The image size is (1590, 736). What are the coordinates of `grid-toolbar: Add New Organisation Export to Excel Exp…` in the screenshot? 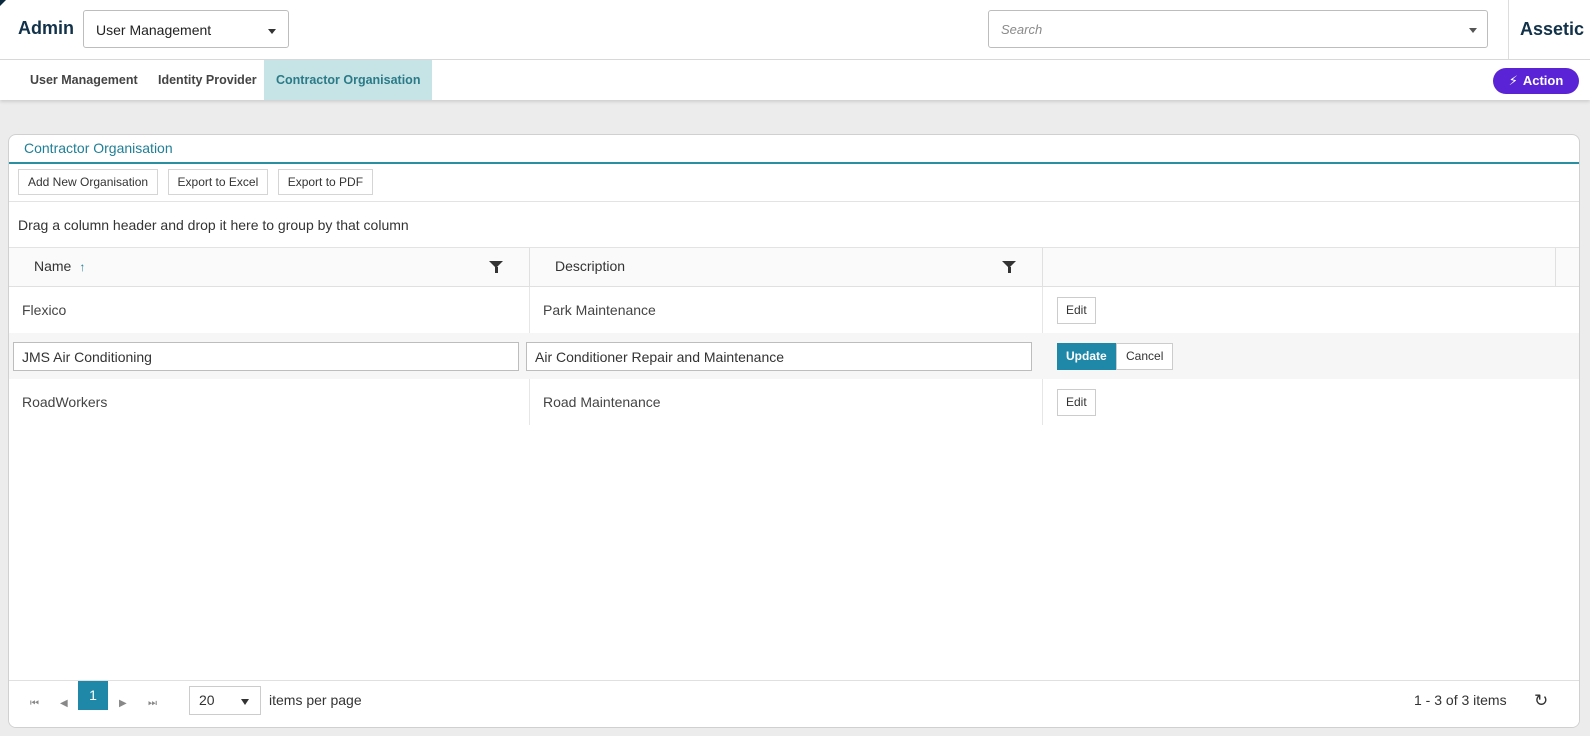 It's located at (794, 183).